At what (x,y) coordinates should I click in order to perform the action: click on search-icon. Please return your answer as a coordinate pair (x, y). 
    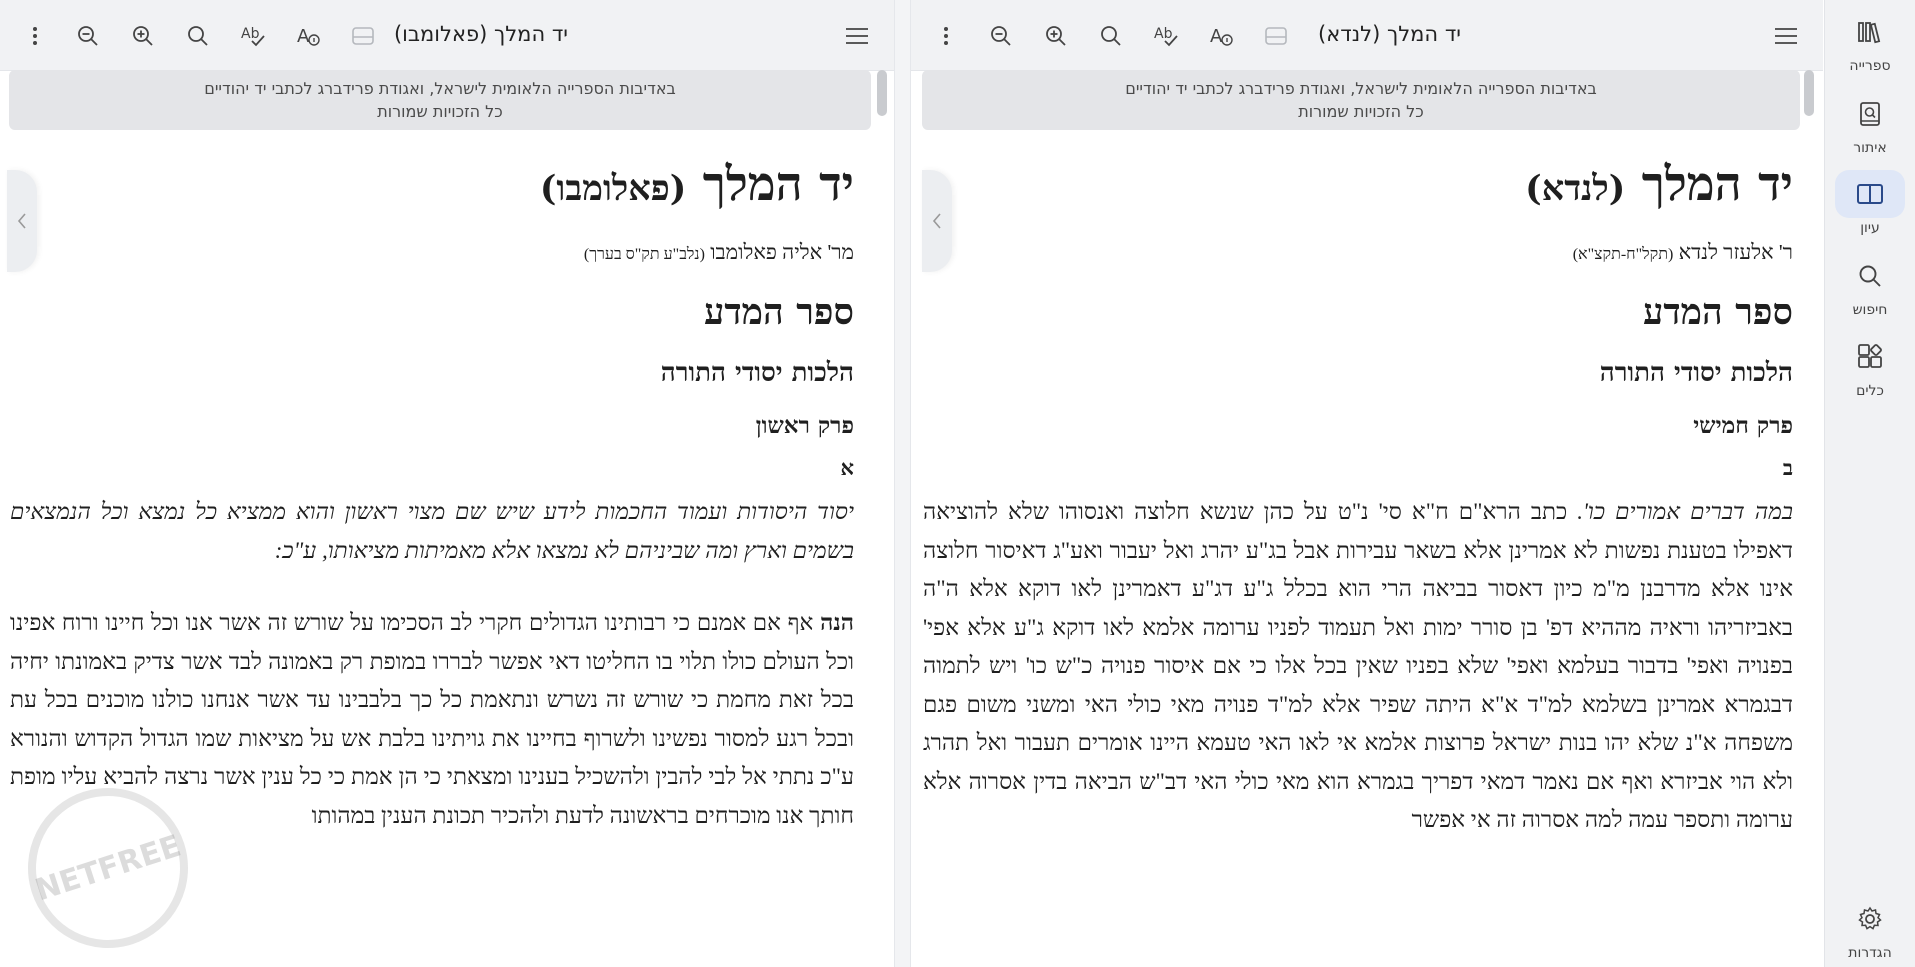
    Looking at the image, I should click on (1870, 276).